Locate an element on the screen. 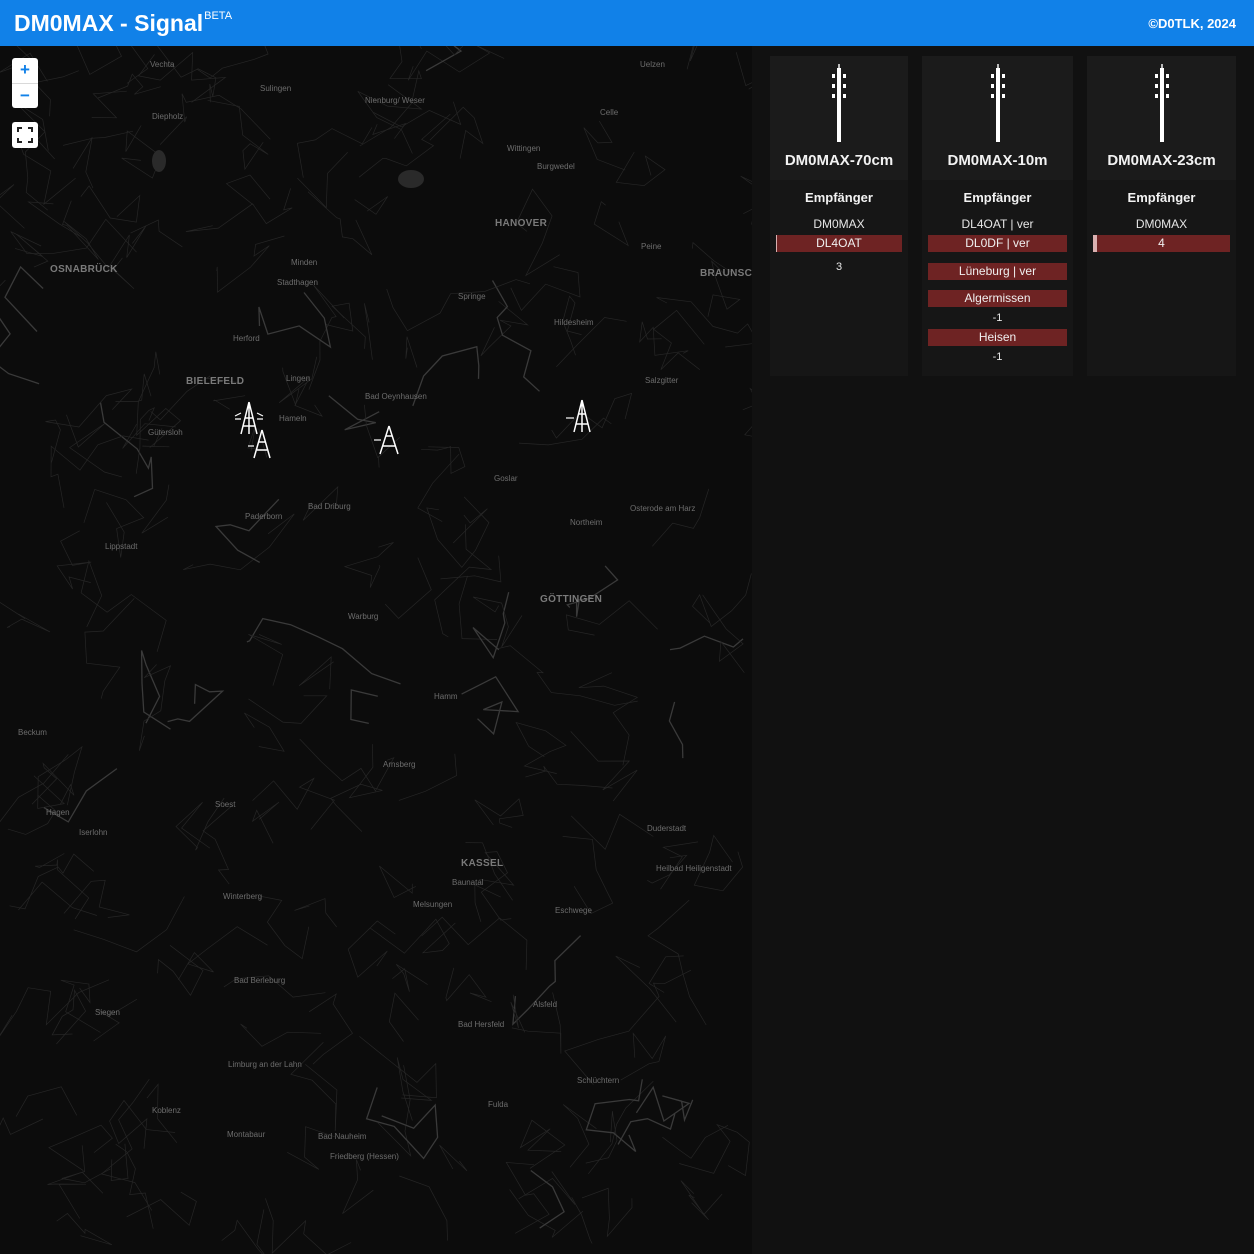 This screenshot has height=1254, width=1254. city-label: Eschwege is located at coordinates (573, 910).